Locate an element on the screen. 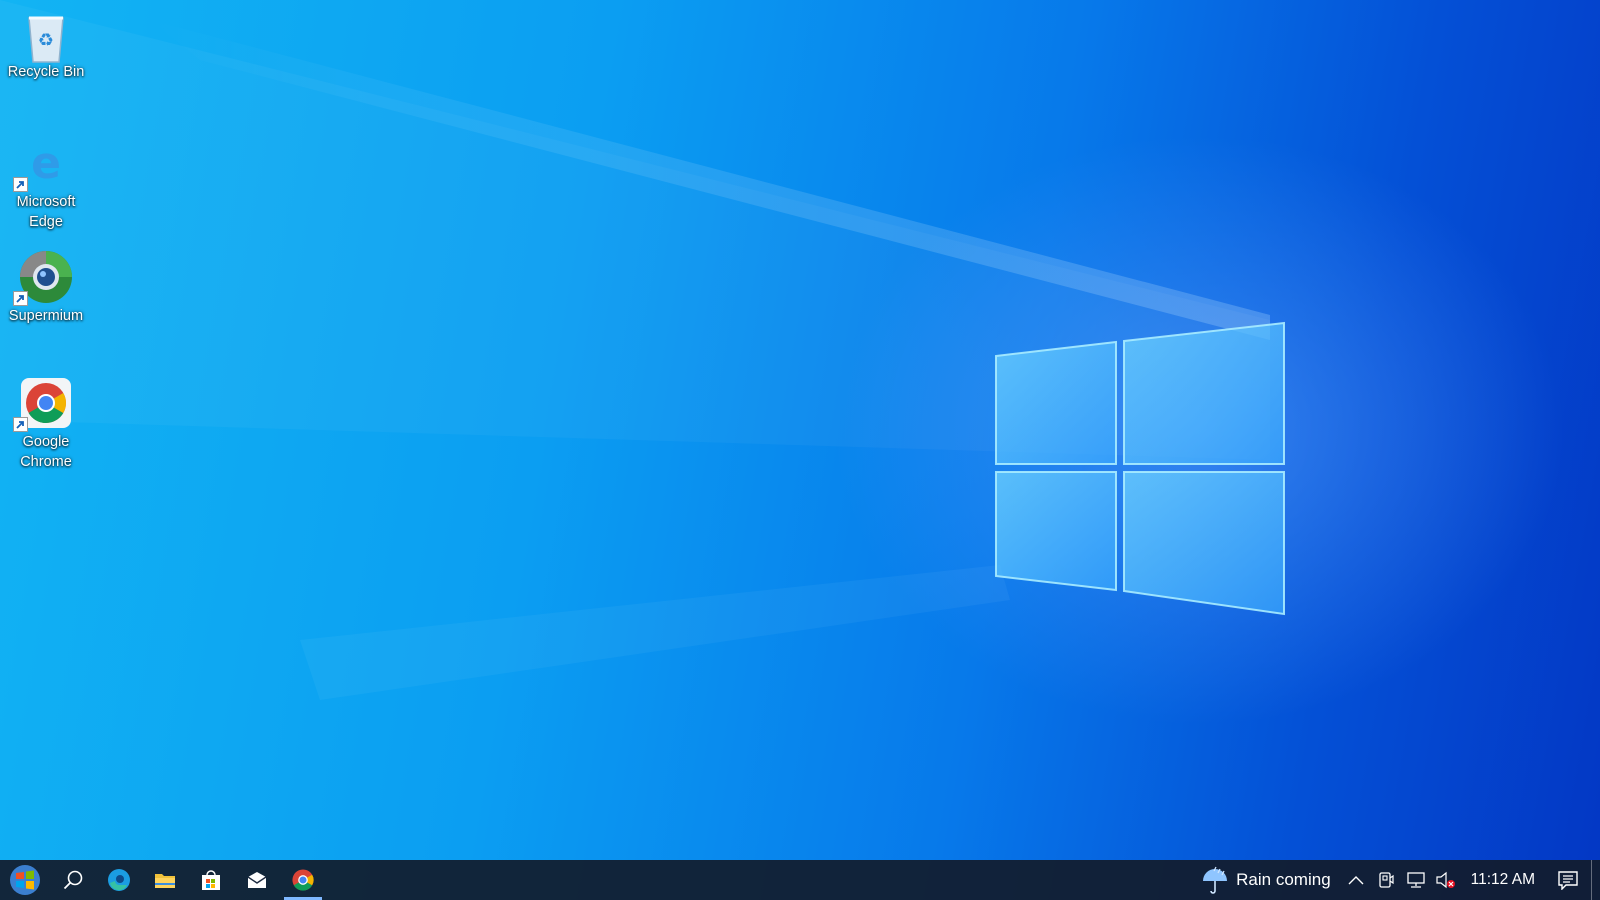 This screenshot has width=1600, height=900. search-icon is located at coordinates (73, 880).